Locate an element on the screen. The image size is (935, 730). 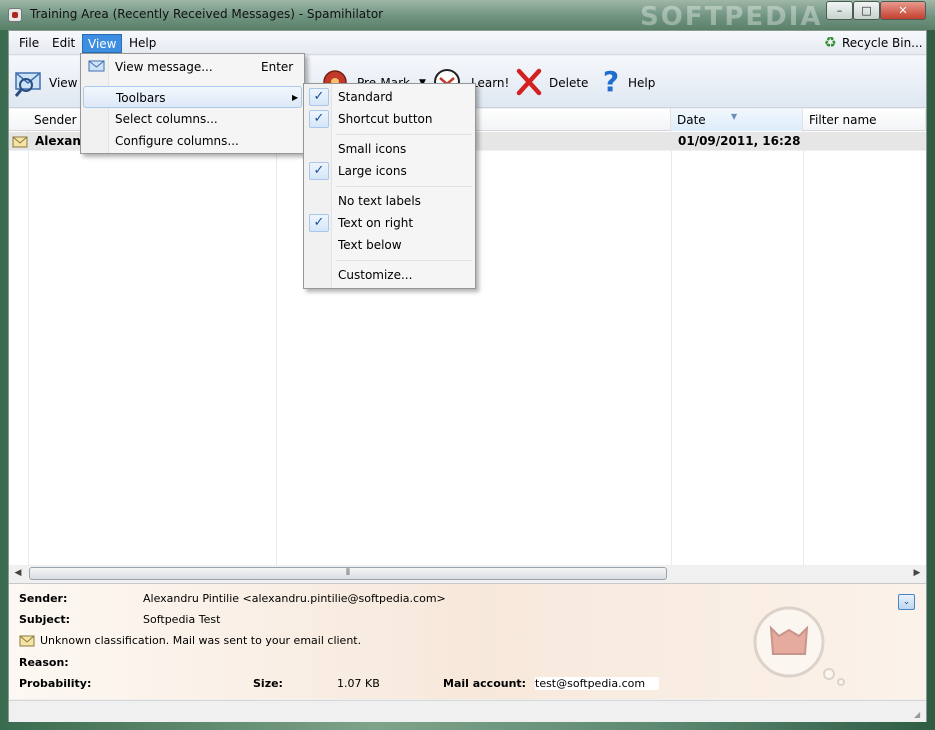
delete-icon is located at coordinates (529, 82).